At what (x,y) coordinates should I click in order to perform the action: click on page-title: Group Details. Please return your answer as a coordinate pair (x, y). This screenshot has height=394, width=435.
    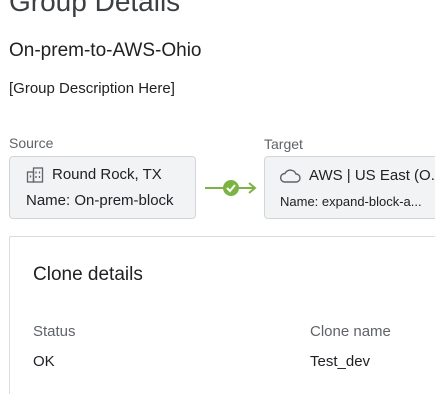
    Looking at the image, I should click on (95, 8).